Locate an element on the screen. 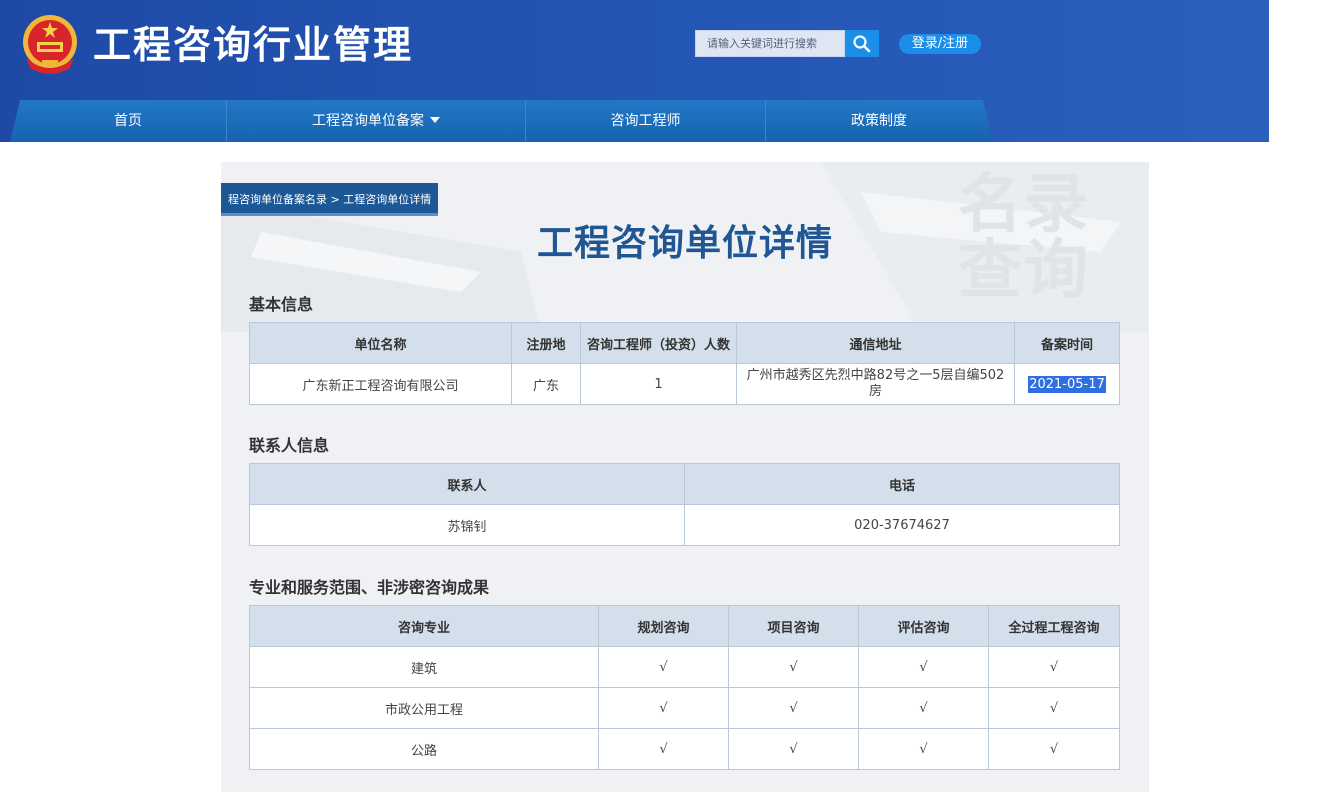  search-box is located at coordinates (770, 43).